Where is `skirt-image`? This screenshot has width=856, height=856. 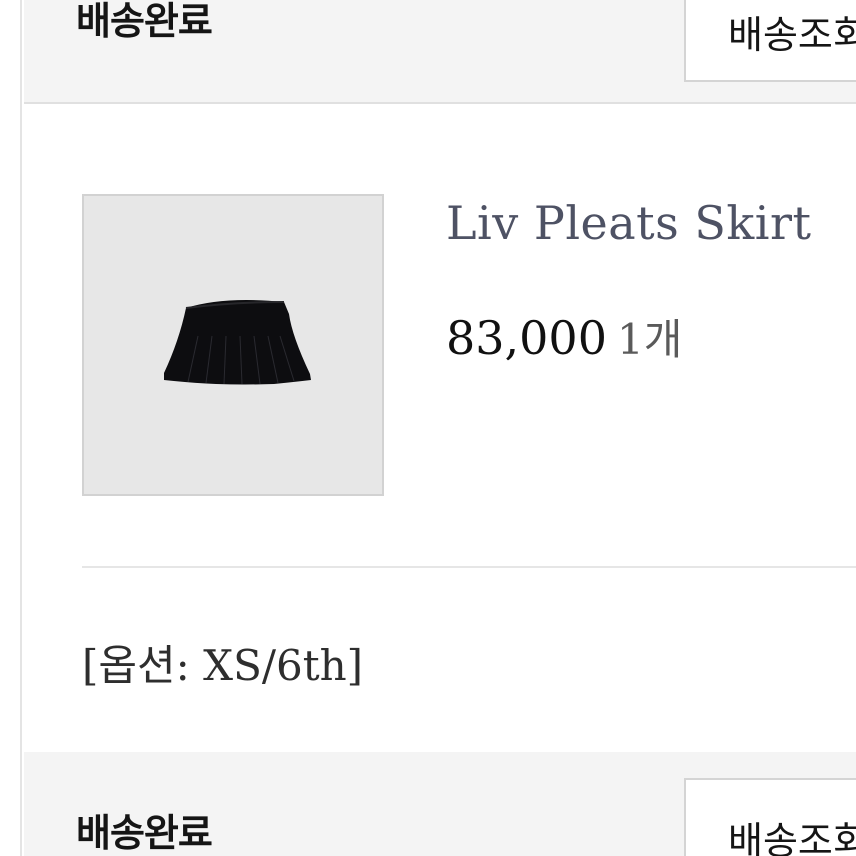 skirt-image is located at coordinates (237, 342).